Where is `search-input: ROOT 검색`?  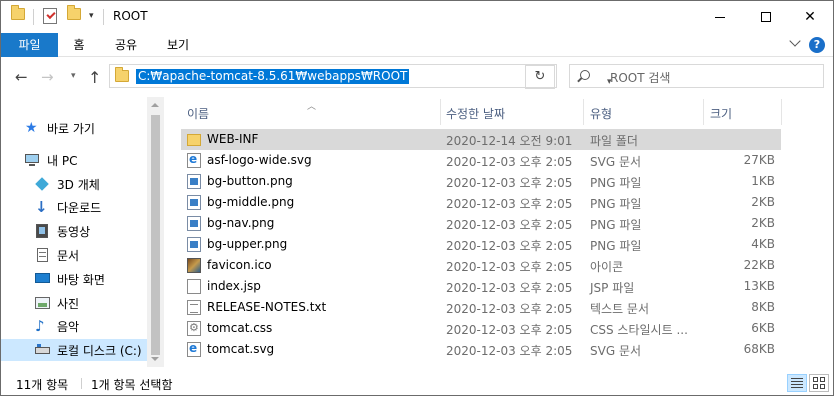 search-input: ROOT 검색 is located at coordinates (696, 76).